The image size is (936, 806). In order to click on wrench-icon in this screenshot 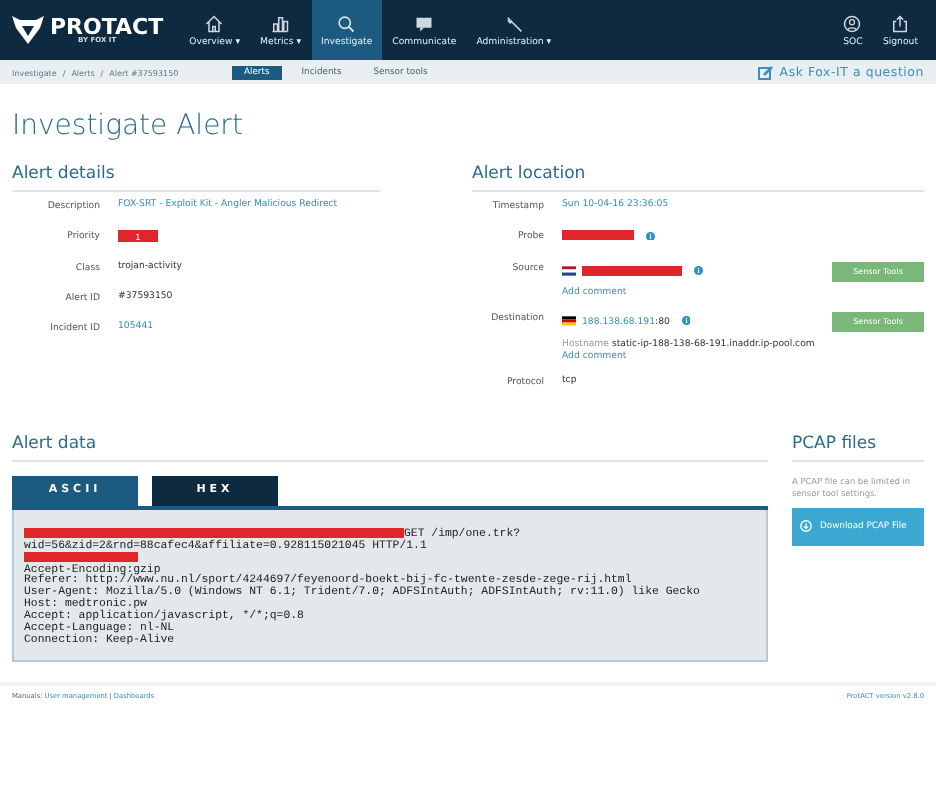, I will do `click(513, 23)`.